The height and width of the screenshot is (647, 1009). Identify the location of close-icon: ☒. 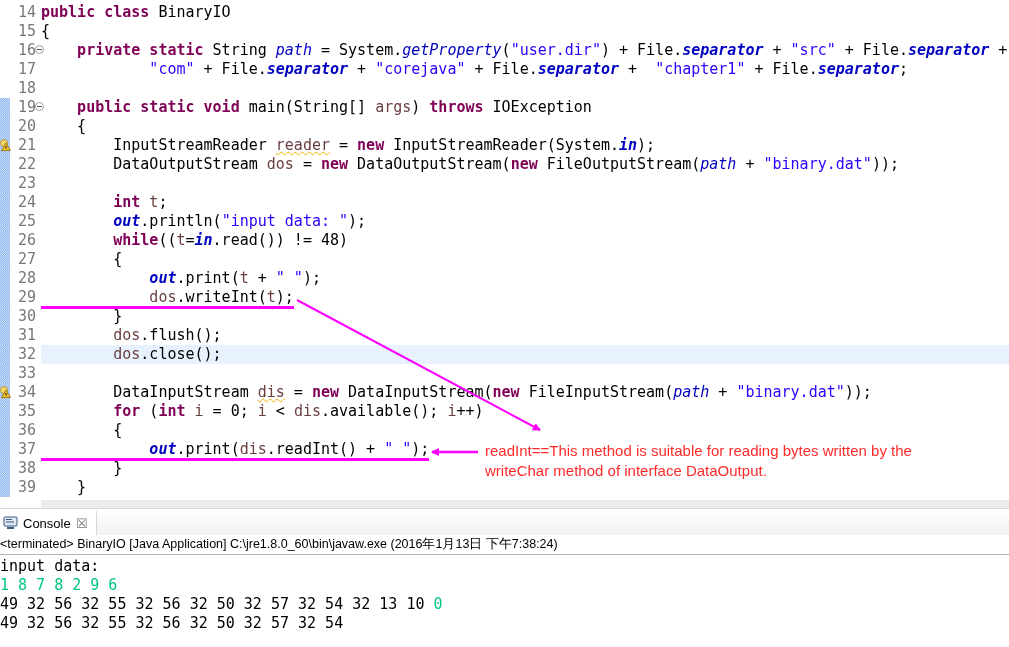
(81, 523).